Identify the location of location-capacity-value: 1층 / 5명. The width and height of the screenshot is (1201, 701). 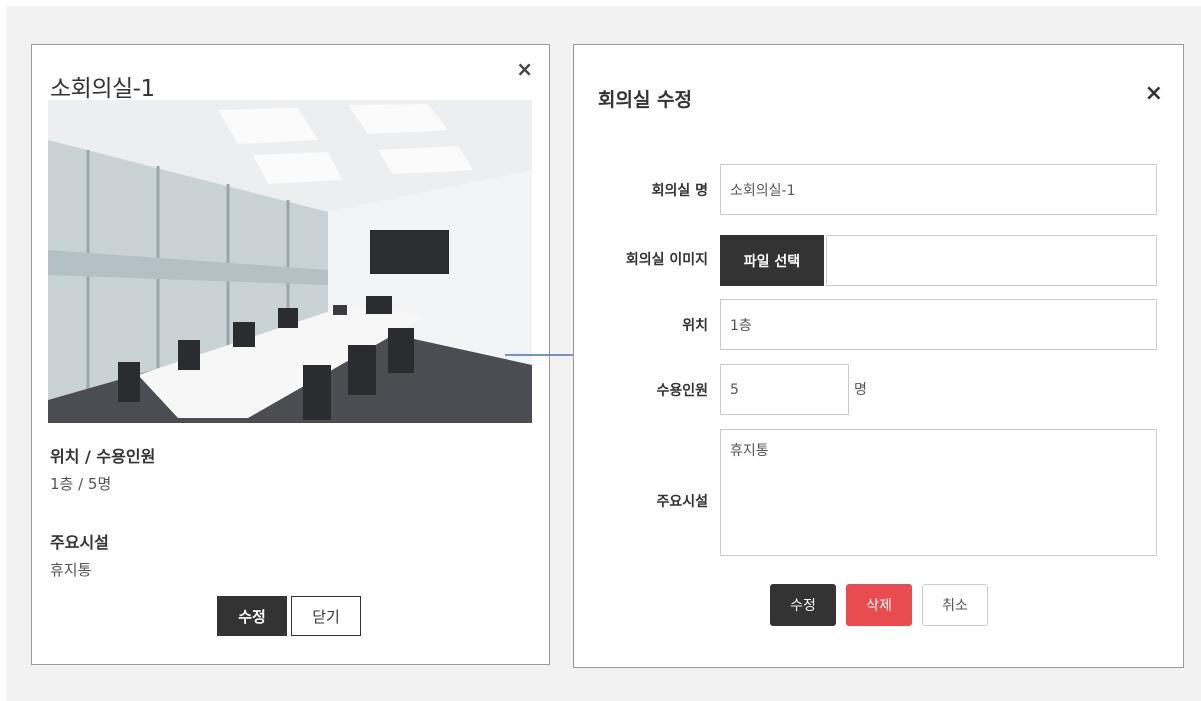
(81, 484).